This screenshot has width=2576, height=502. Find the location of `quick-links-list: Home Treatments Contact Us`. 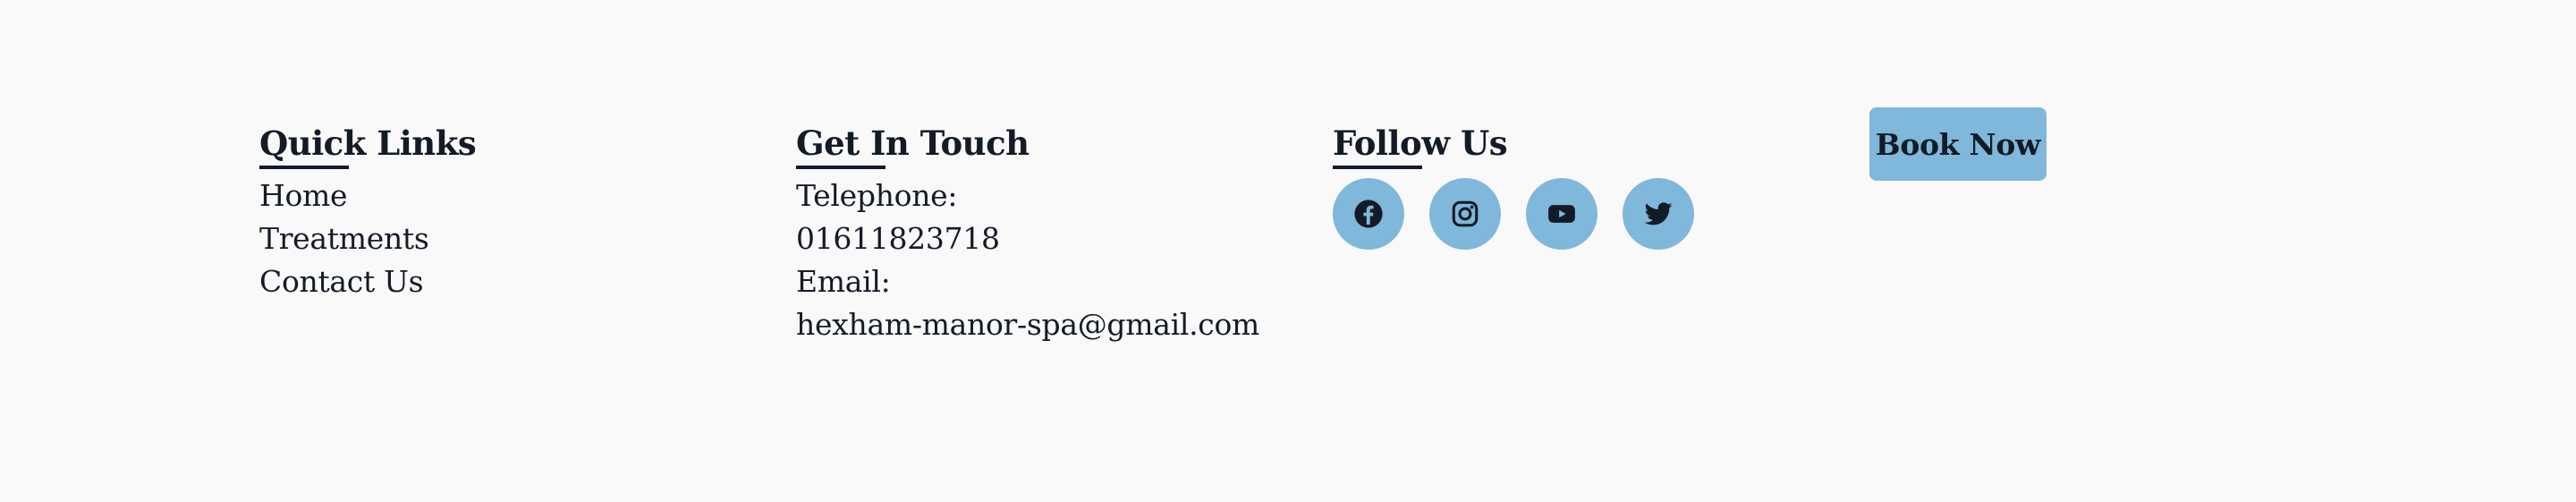

quick-links-list: Home Treatments Contact Us is located at coordinates (367, 238).